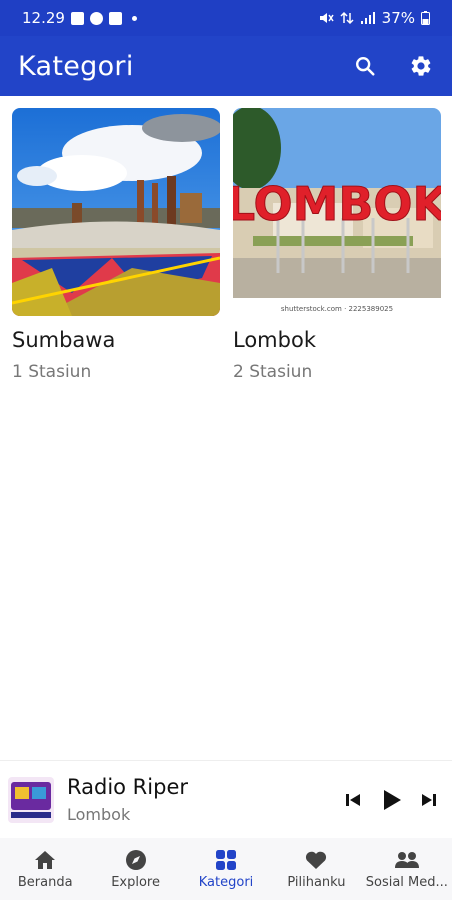 The image size is (452, 900). Describe the element at coordinates (274, 340) in the screenshot. I see `category-title: Lombok` at that location.